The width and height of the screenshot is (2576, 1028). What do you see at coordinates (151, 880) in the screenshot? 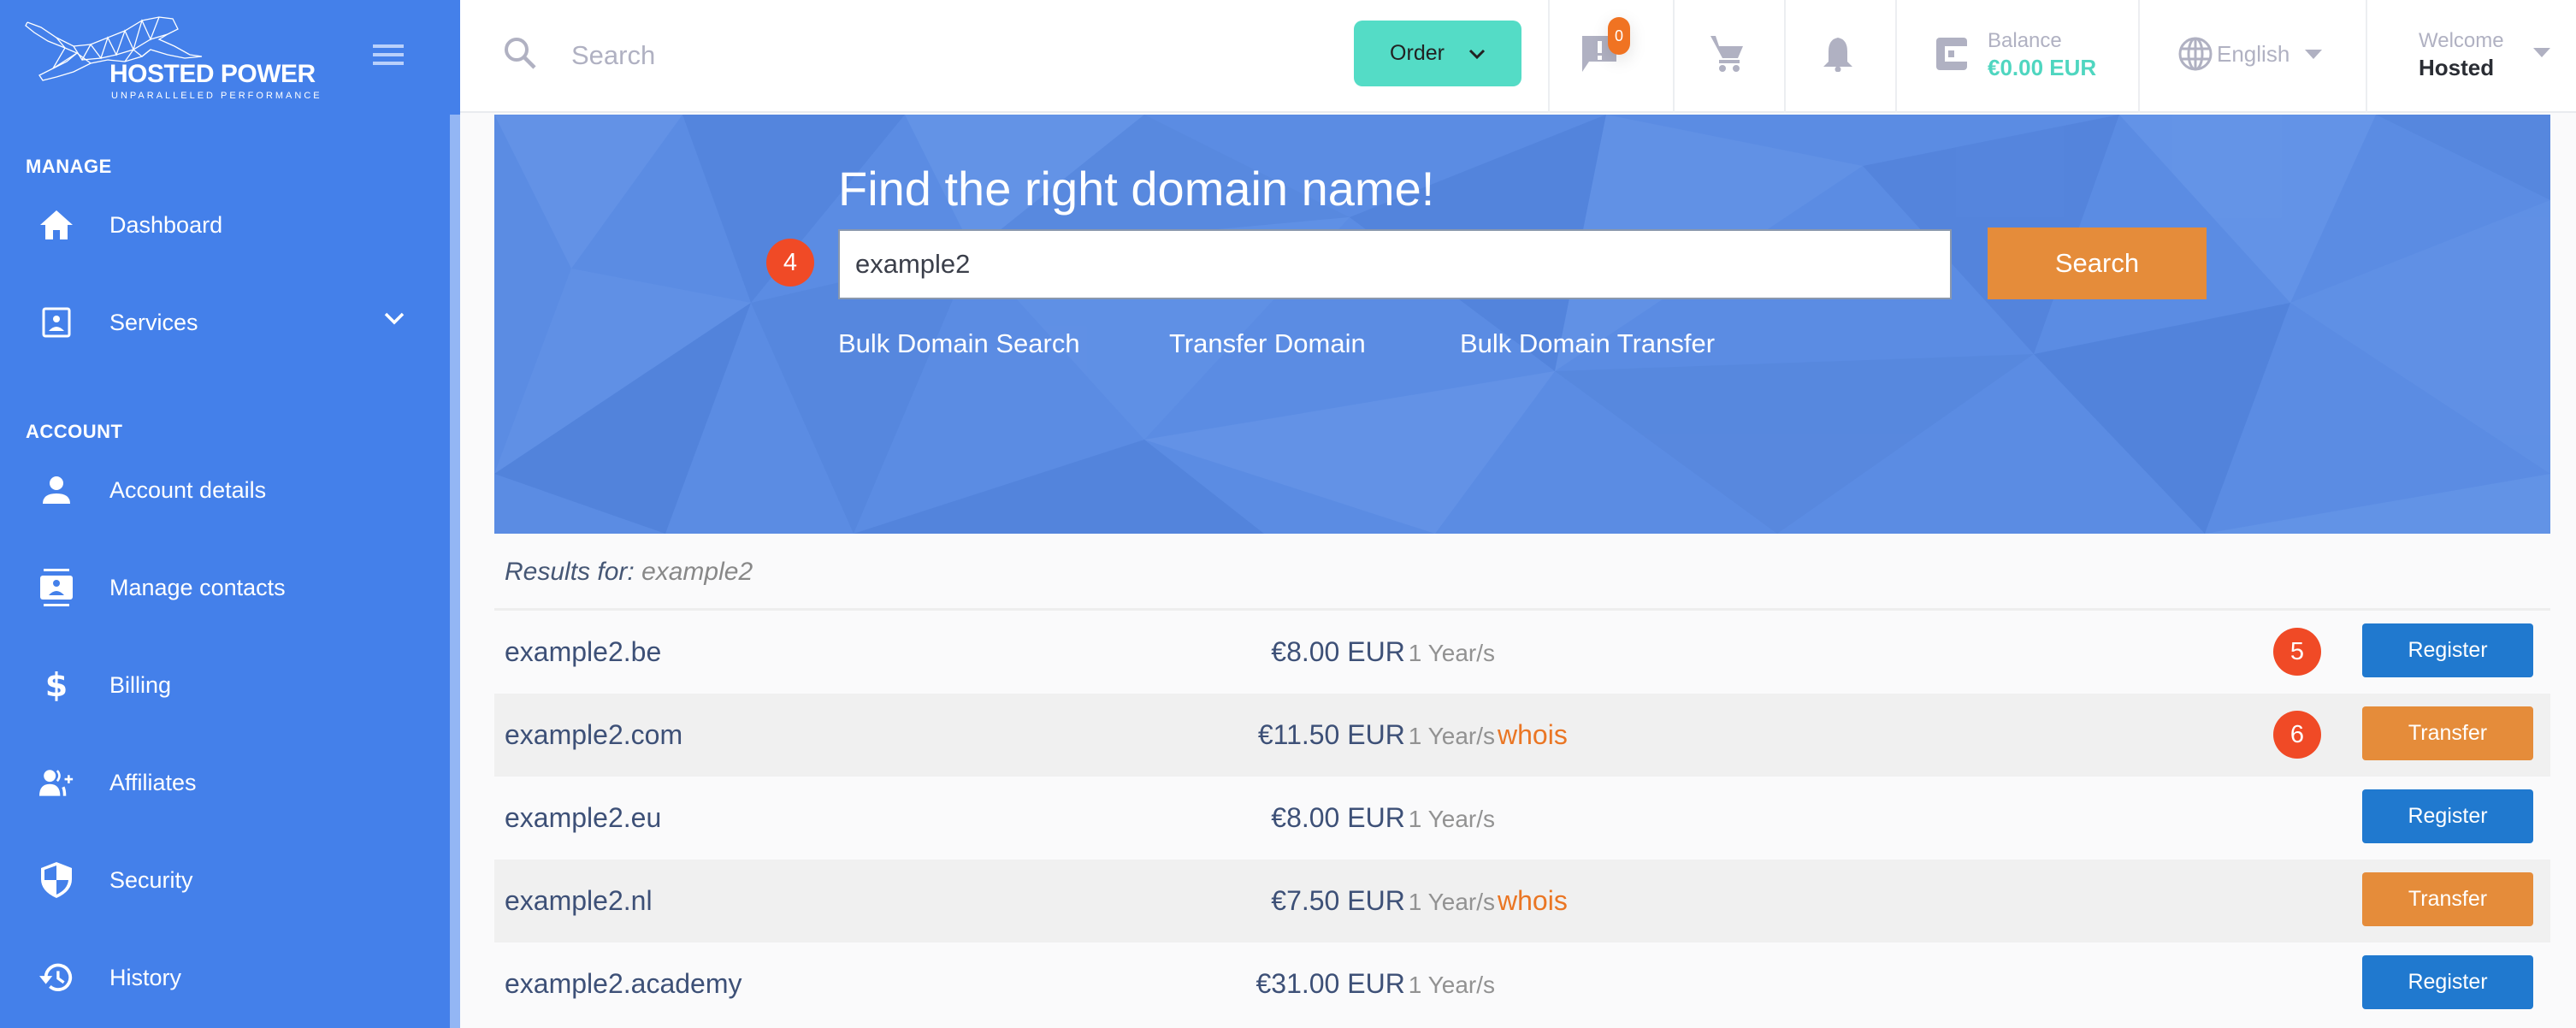
I see `sidebar-item-label: Security` at bounding box center [151, 880].